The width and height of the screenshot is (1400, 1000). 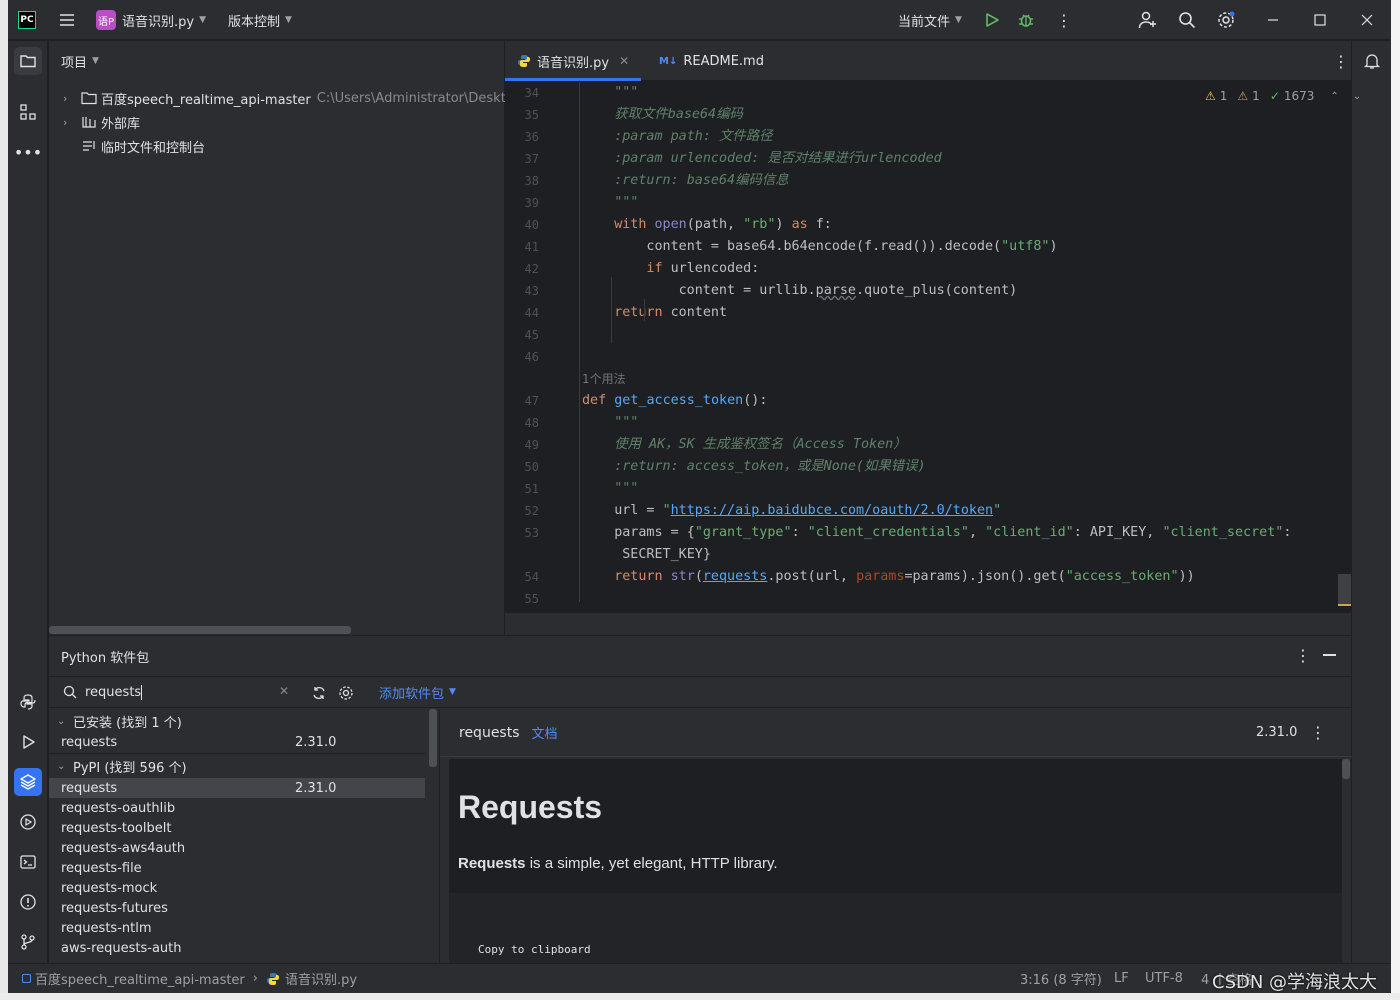 I want to click on package-name: requests-oauthlib, so click(x=118, y=808).